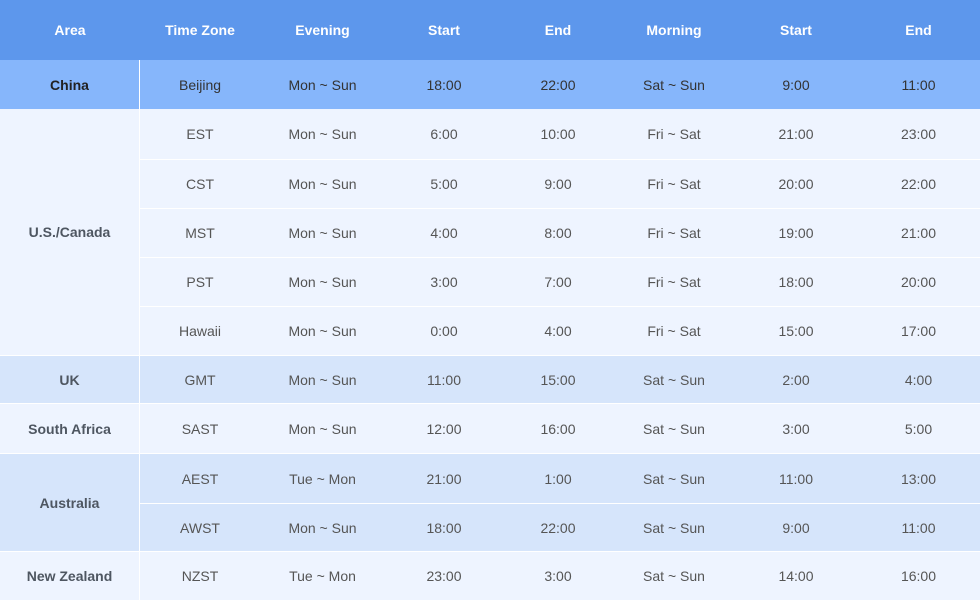 This screenshot has height=600, width=980. I want to click on morning-start-cell: 18:00, so click(796, 281).